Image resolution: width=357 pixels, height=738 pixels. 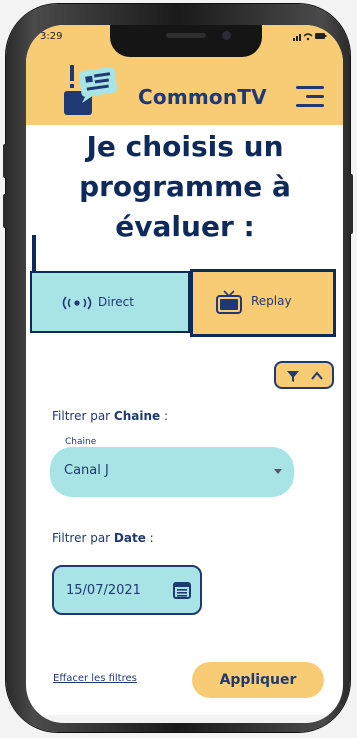 What do you see at coordinates (351, 204) in the screenshot?
I see `power-button` at bounding box center [351, 204].